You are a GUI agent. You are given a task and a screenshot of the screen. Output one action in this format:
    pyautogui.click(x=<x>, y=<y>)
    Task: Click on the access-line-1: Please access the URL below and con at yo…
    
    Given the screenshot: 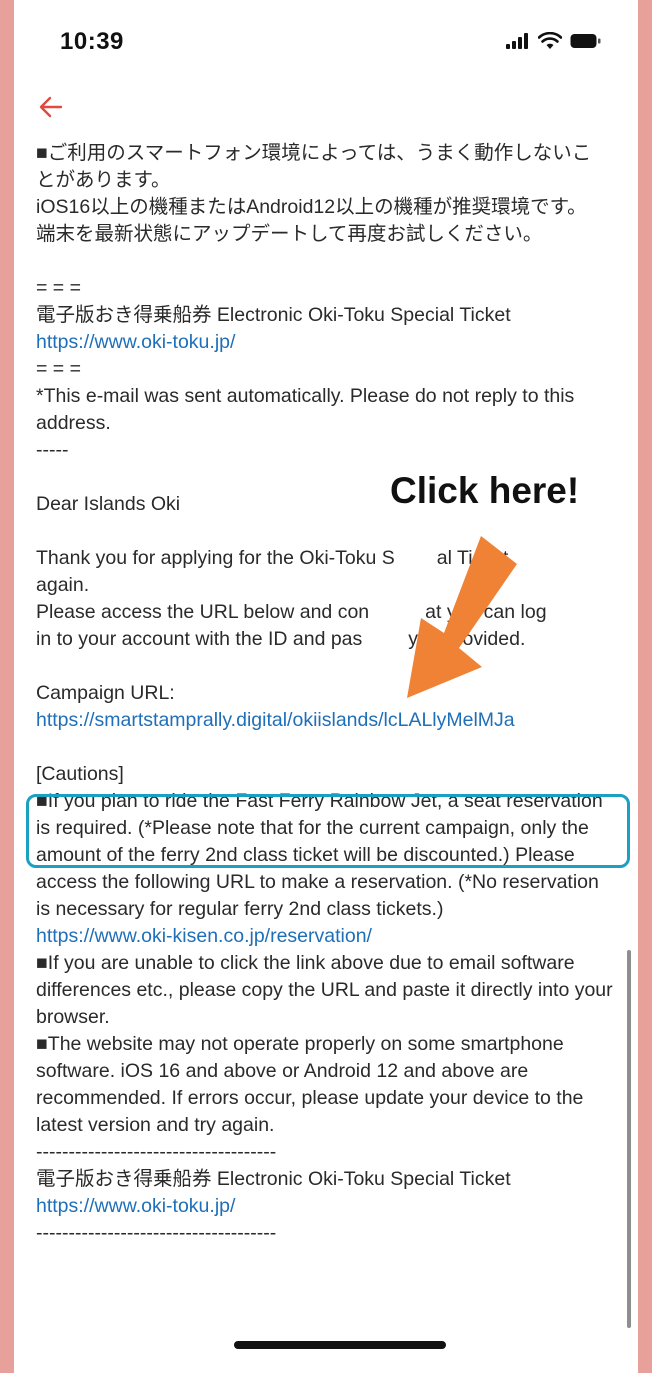 What is the action you would take?
    pyautogui.click(x=326, y=612)
    